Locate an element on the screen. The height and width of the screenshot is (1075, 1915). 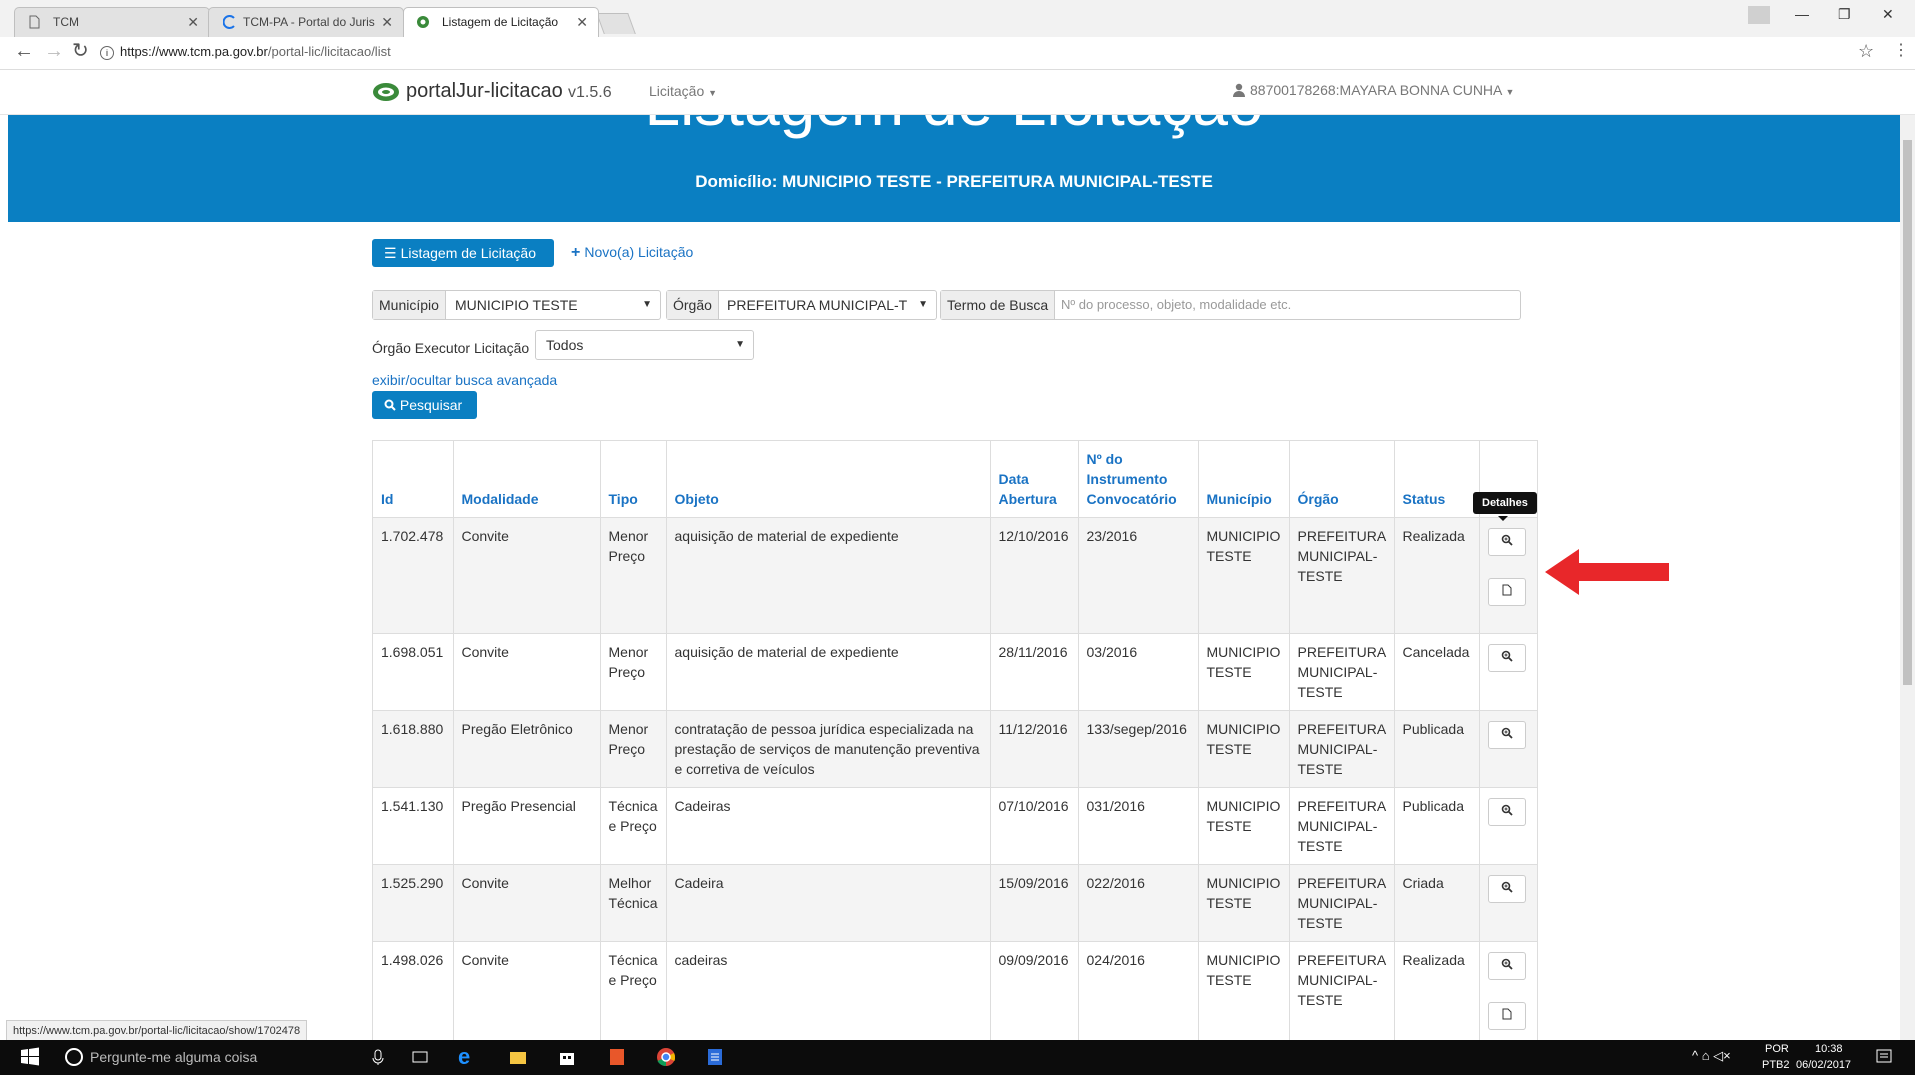
cell-id: 1.618.880 is located at coordinates (413, 749).